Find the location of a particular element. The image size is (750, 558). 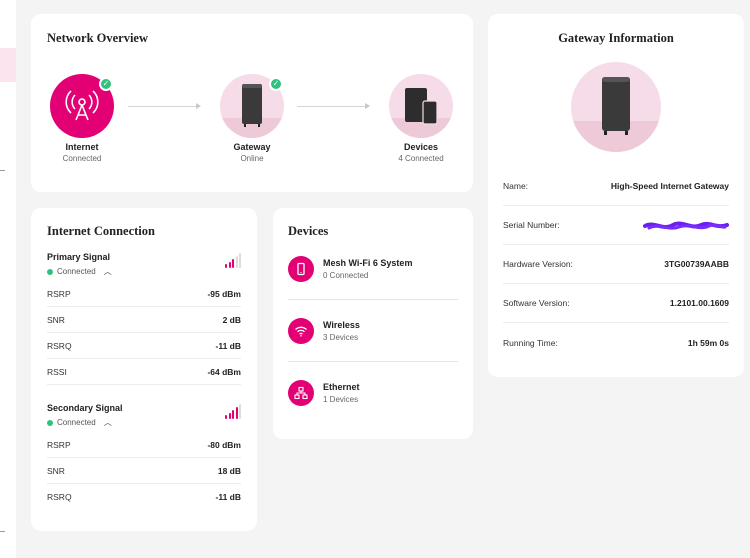

secondary-rsrp-row: RSRP -80 dBm is located at coordinates (144, 445).